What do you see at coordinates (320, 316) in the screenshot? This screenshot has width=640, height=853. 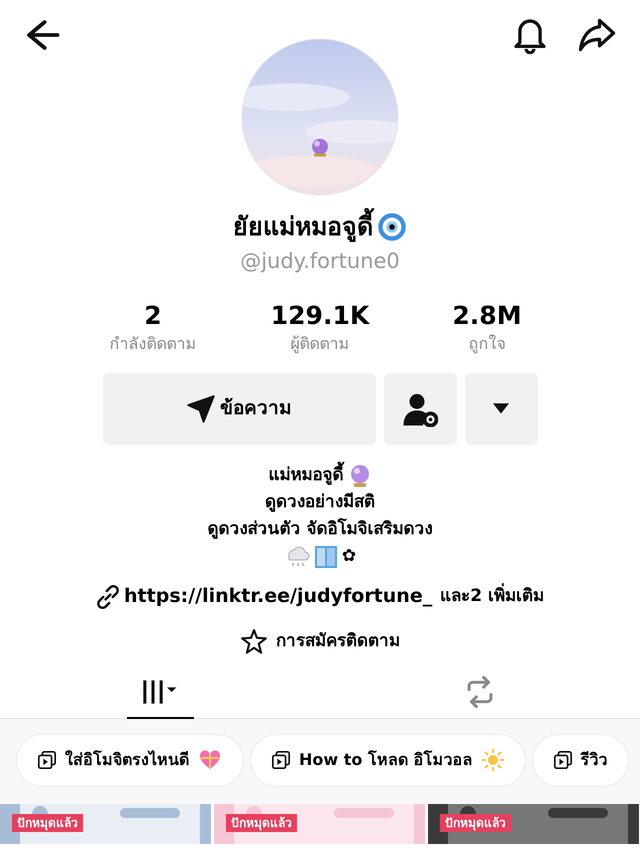 I see `stat-value: 129.1K` at bounding box center [320, 316].